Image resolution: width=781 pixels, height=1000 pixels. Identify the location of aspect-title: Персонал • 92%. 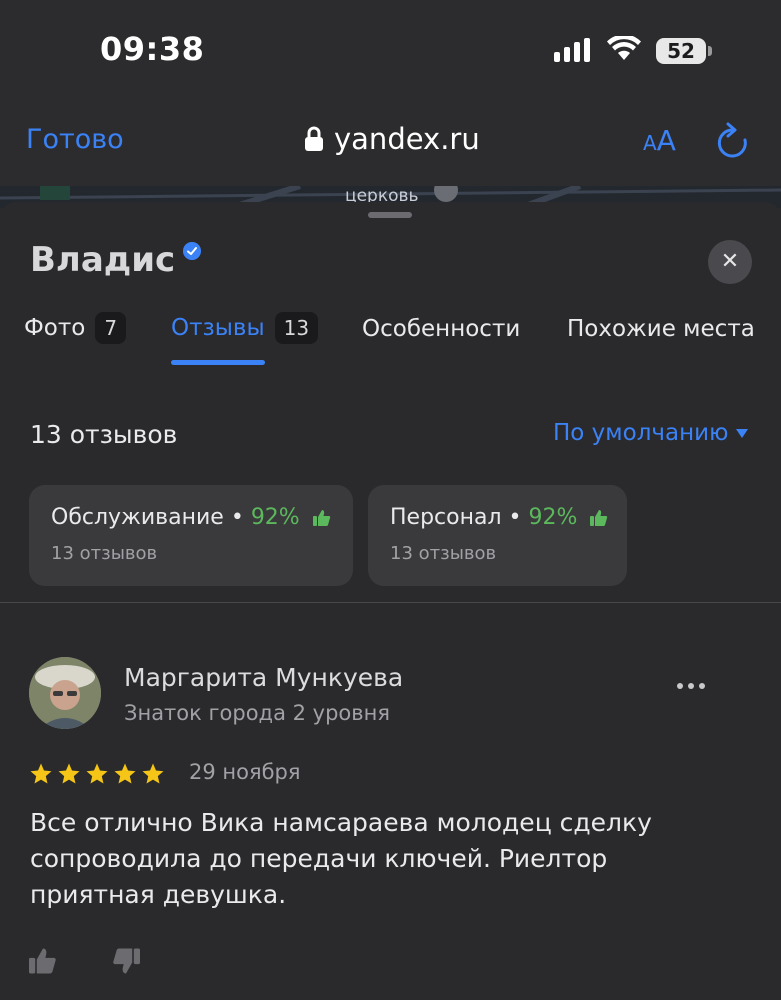
(499, 517).